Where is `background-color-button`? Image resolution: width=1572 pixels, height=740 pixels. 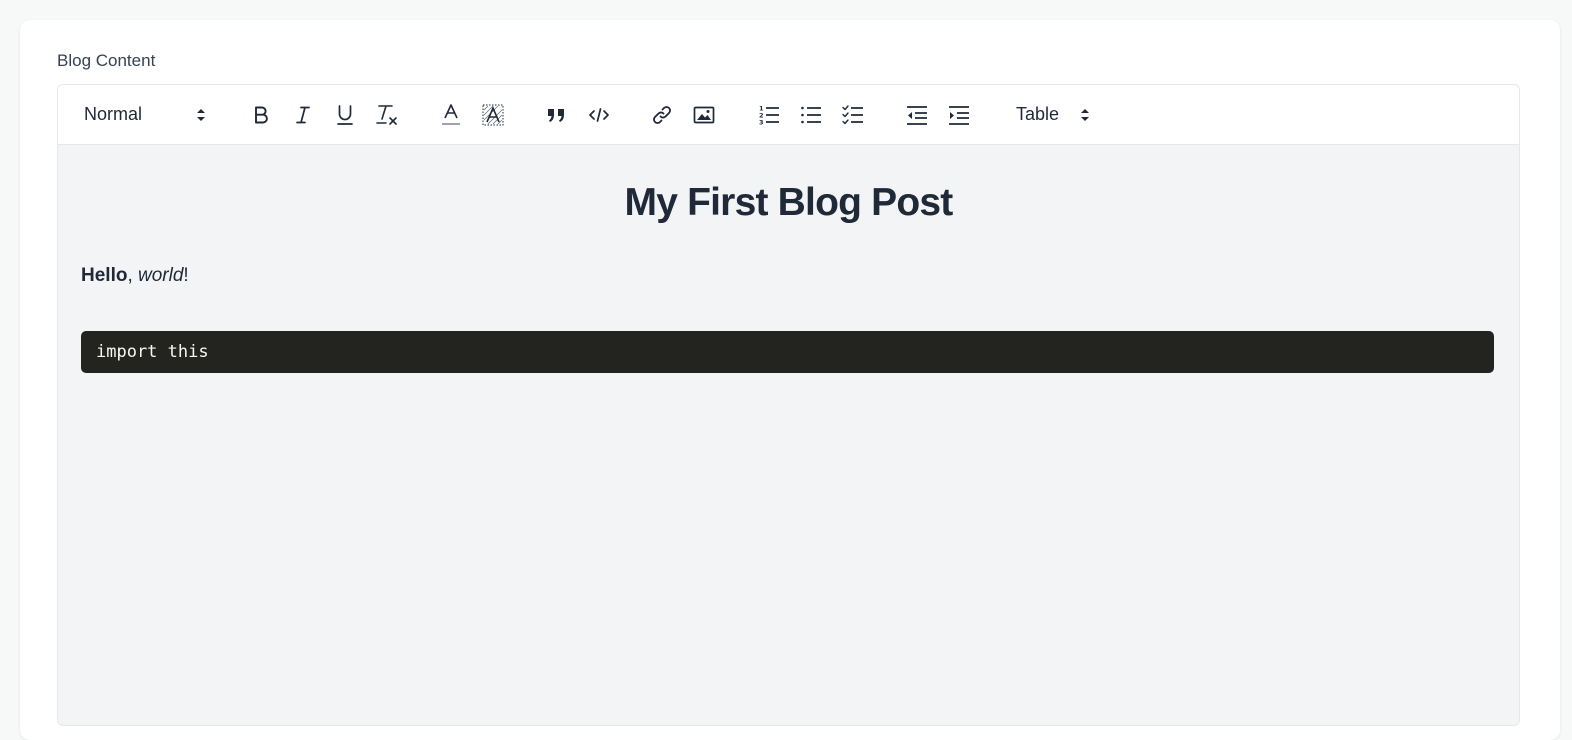
background-color-button is located at coordinates (493, 114).